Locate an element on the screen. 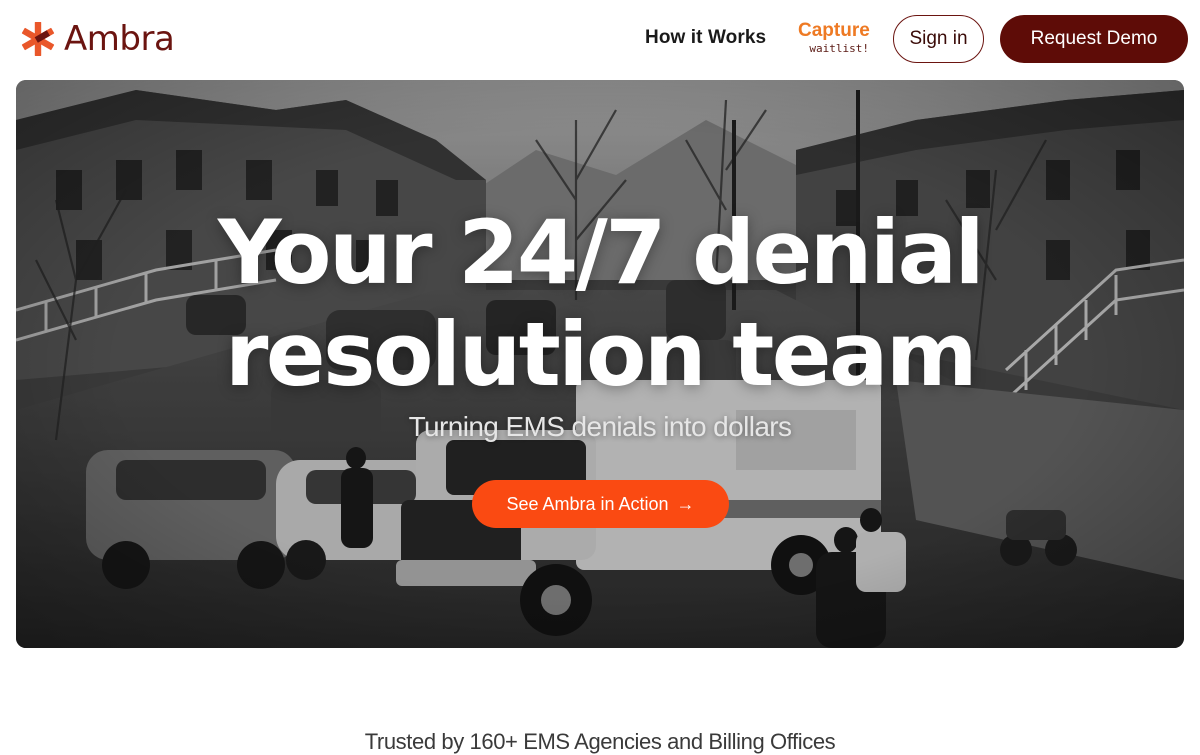 Image resolution: width=1200 pixels, height=755 pixels. capture-title: Capture is located at coordinates (834, 30).